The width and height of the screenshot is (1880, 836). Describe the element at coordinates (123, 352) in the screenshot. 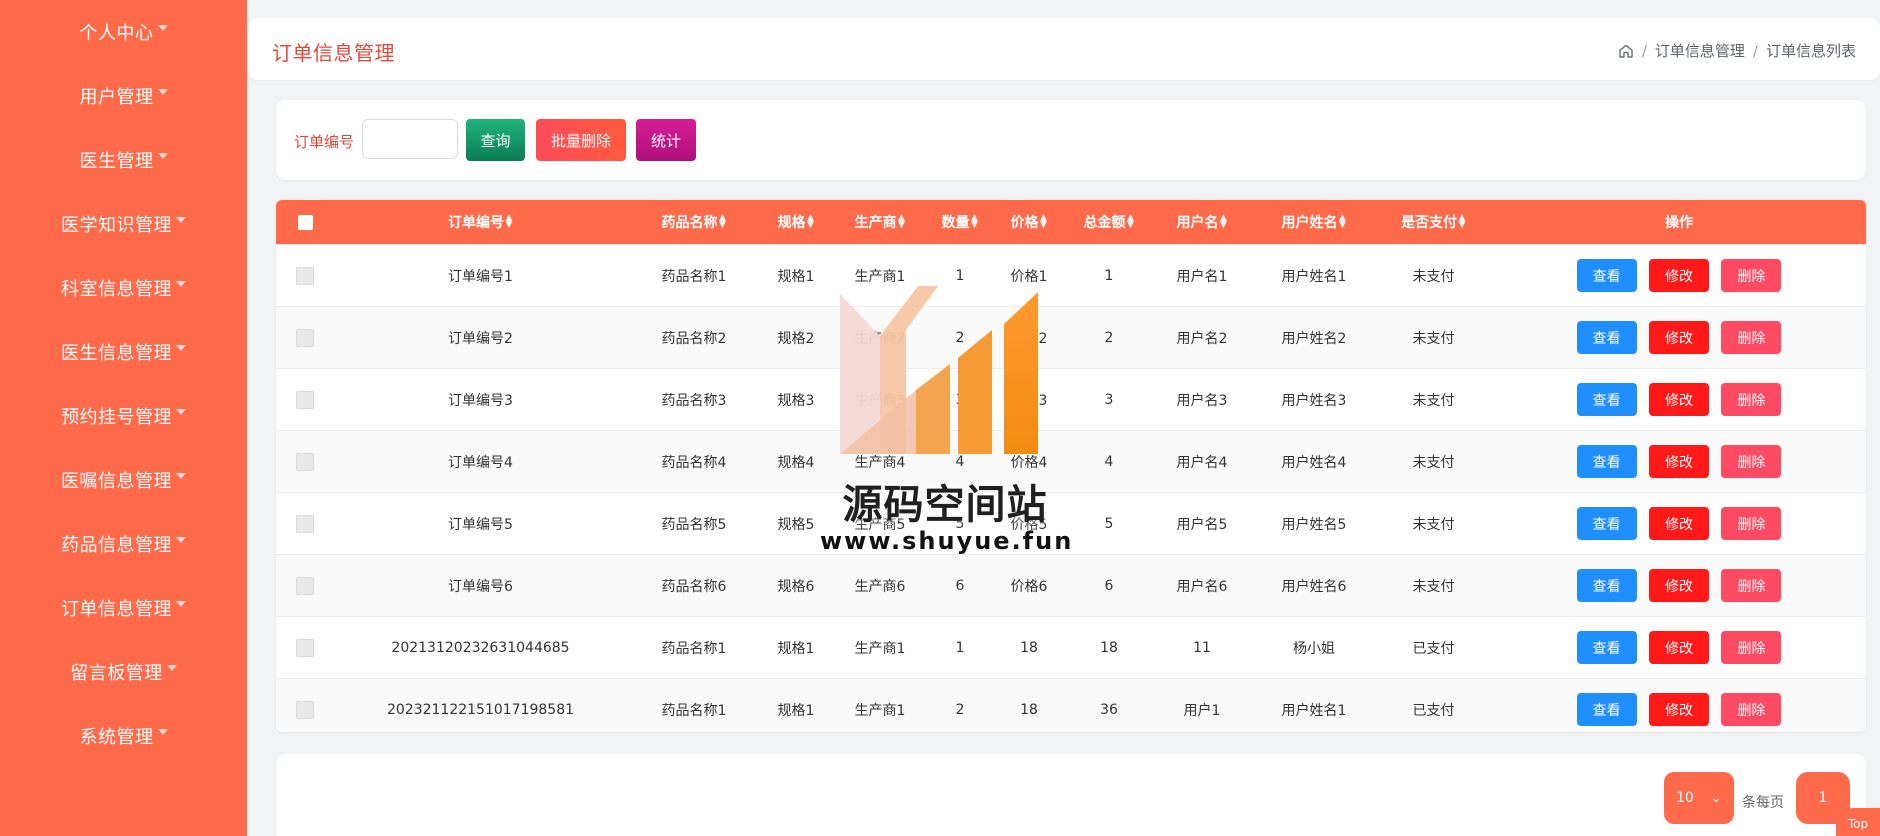

I see `sidebar-item-doctor-info: 医生信息管理` at that location.